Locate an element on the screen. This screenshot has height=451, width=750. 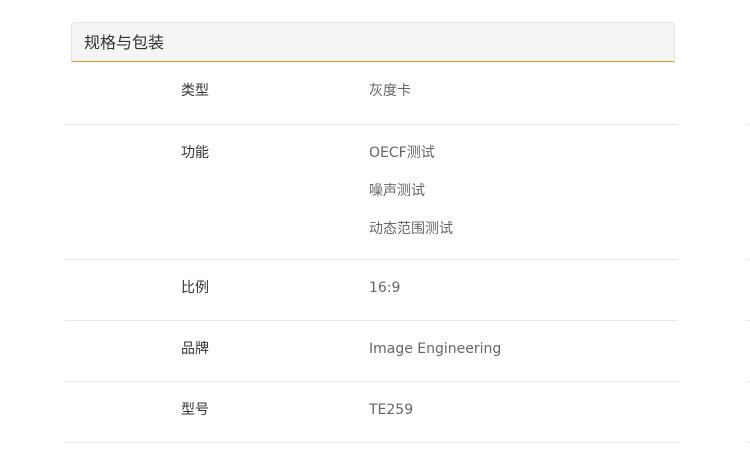
spec-row-brand: 品牌 Image Engineering is located at coordinates (371, 351).